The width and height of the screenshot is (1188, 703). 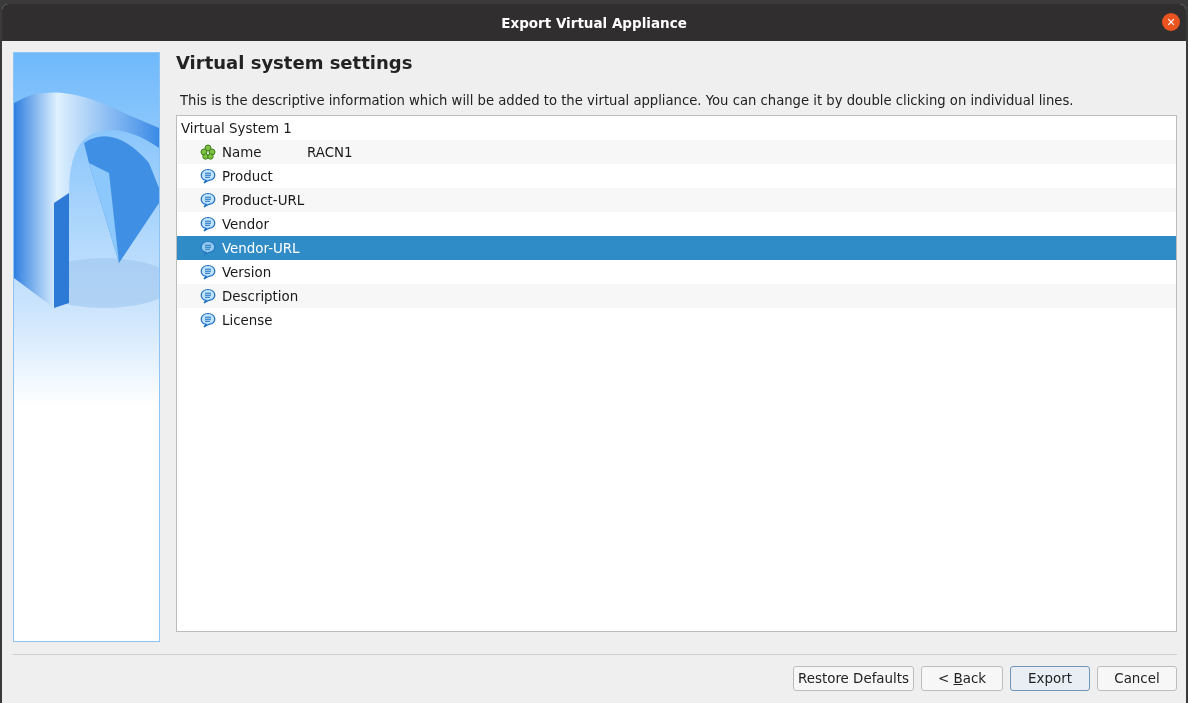 What do you see at coordinates (236, 128) in the screenshot?
I see `tree-label: Virtual System 1` at bounding box center [236, 128].